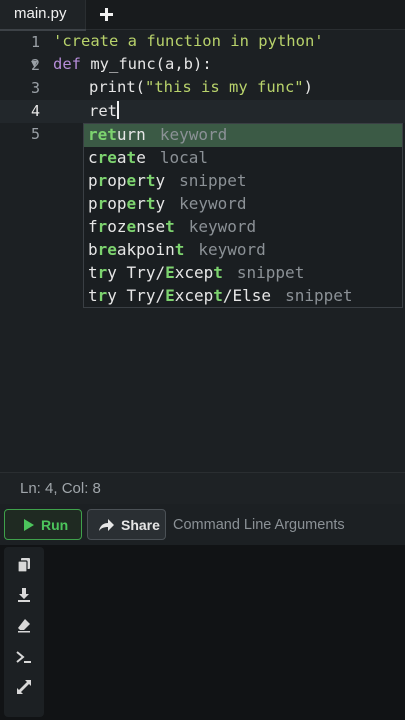 This screenshot has height=720, width=405. Describe the element at coordinates (118, 110) in the screenshot. I see `text-cursor` at that location.